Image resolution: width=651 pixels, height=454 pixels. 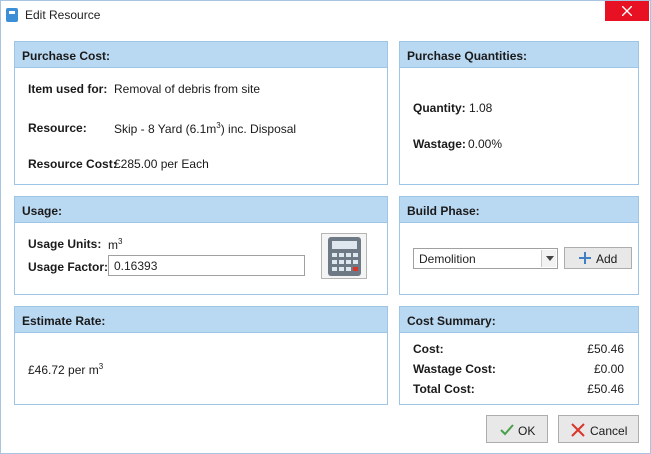 I want to click on cancel-x-icon, so click(x=578, y=430).